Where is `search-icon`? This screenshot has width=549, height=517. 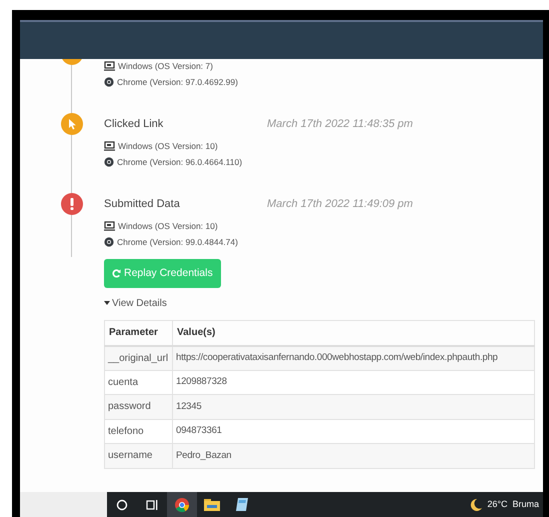 search-icon is located at coordinates (122, 504).